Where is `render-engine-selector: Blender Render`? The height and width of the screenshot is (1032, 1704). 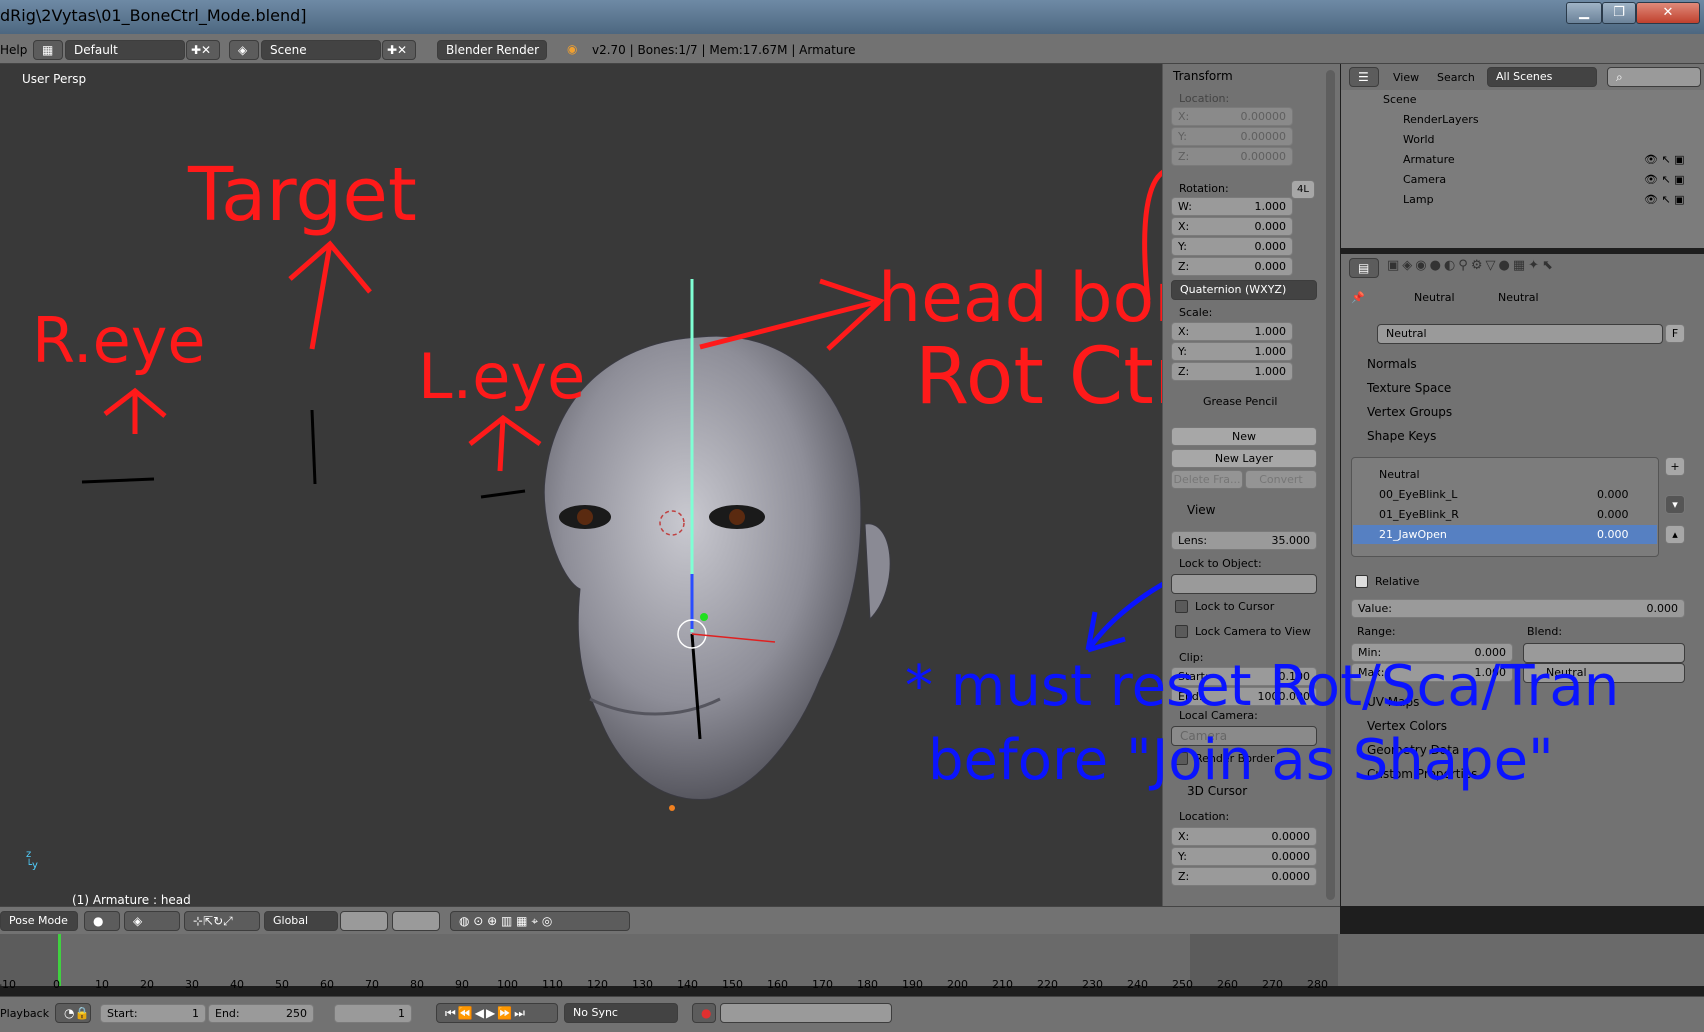 render-engine-selector: Blender Render is located at coordinates (492, 50).